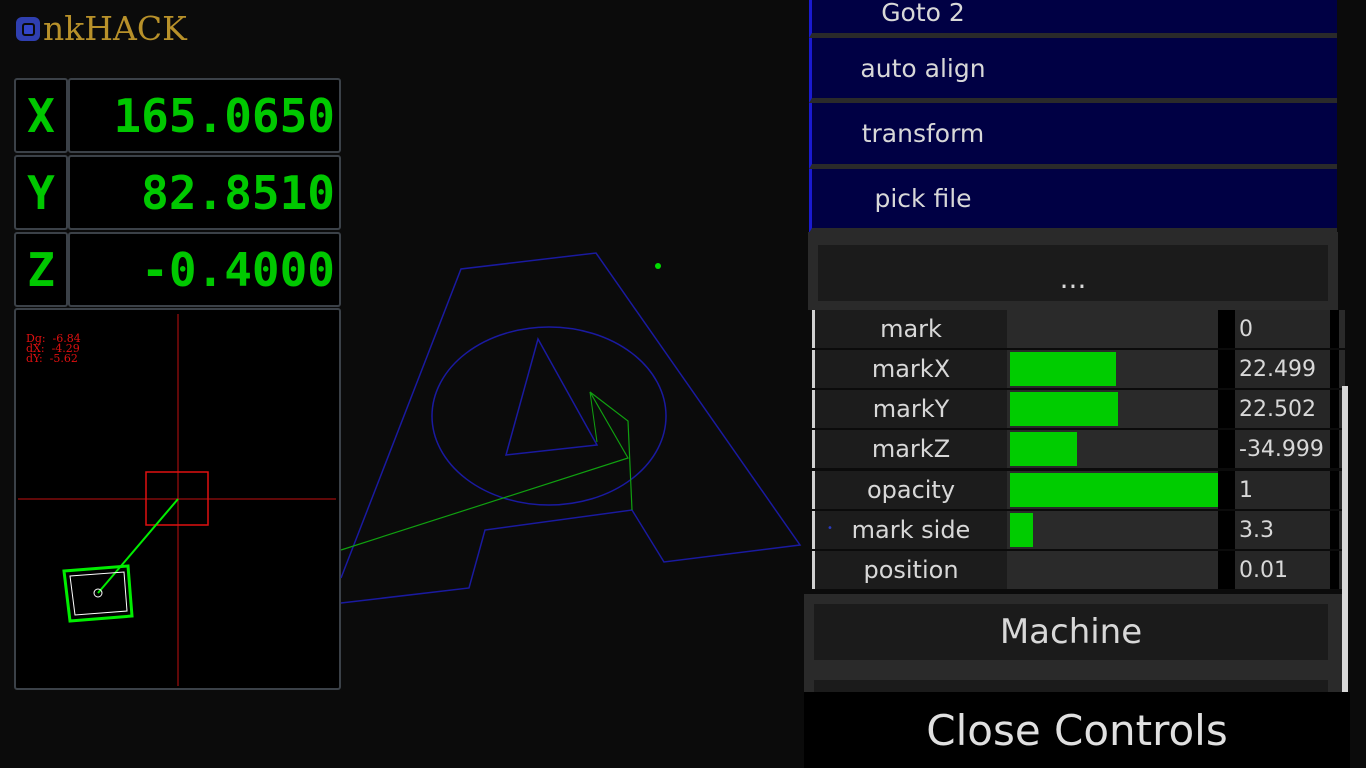  Describe the element at coordinates (911, 369) in the screenshot. I see `slider-label: markX` at that location.